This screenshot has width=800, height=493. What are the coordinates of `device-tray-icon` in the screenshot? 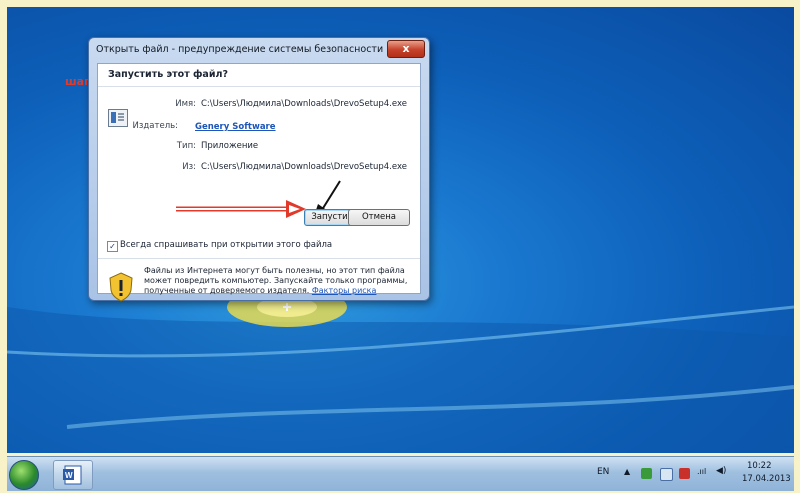 It's located at (684, 473).